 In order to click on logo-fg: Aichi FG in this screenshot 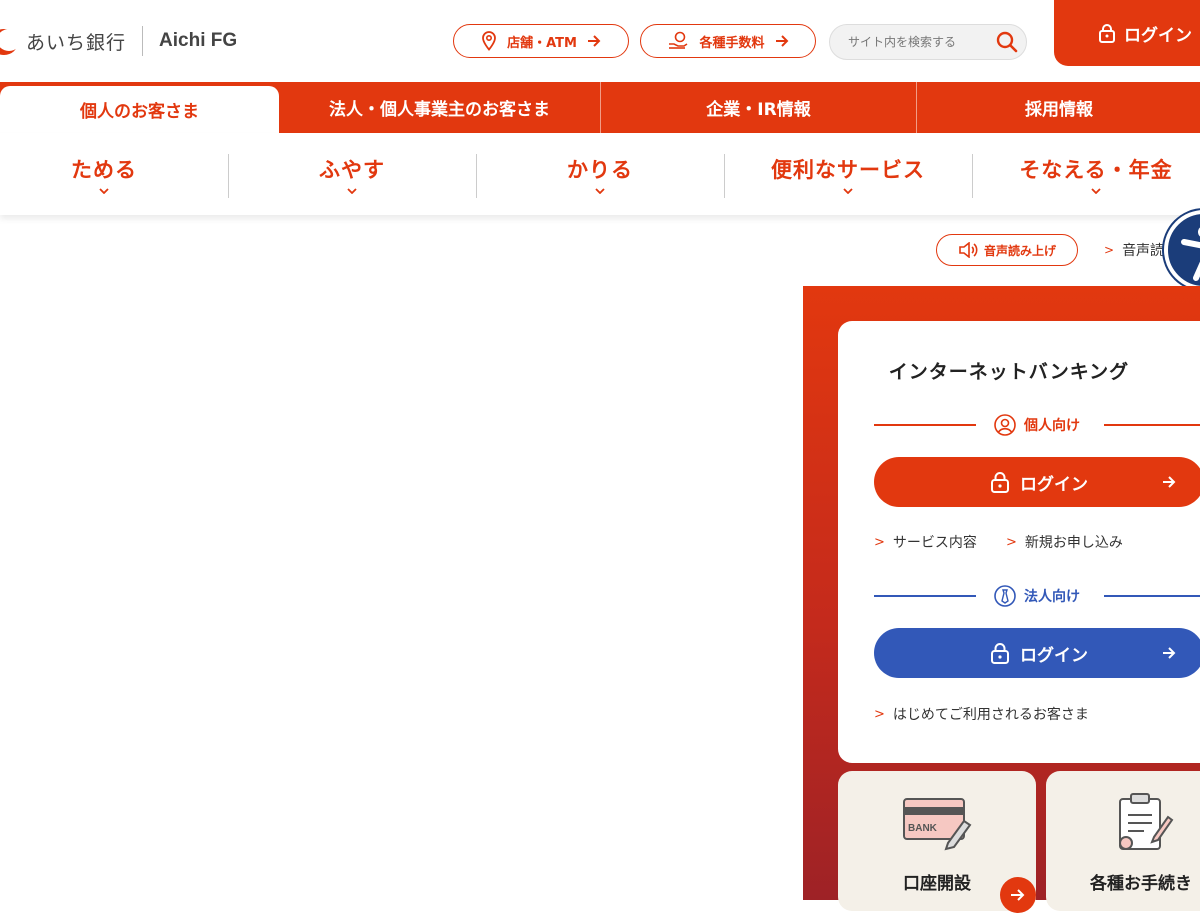, I will do `click(198, 40)`.